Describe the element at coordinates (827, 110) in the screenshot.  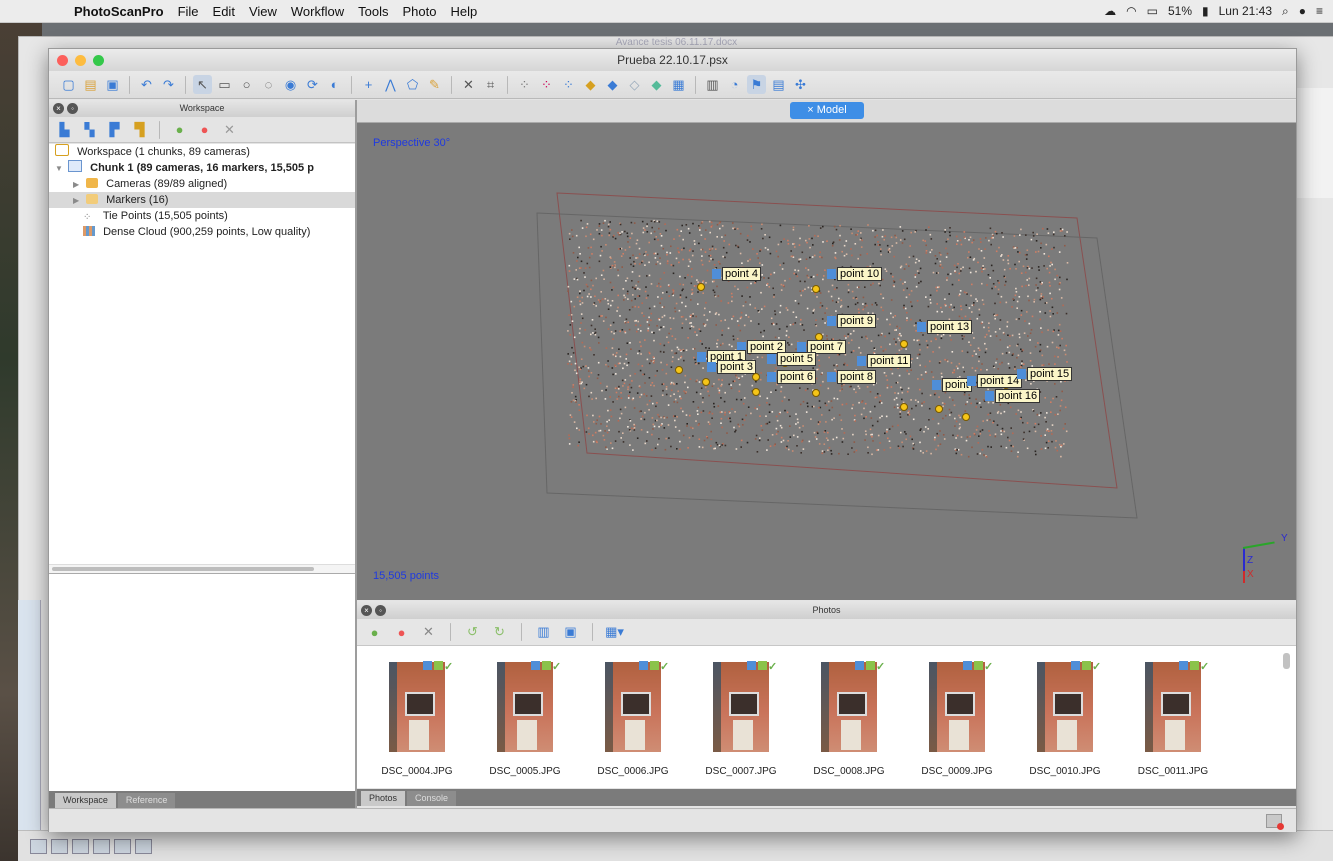
I see `tab-model: × Model` at that location.